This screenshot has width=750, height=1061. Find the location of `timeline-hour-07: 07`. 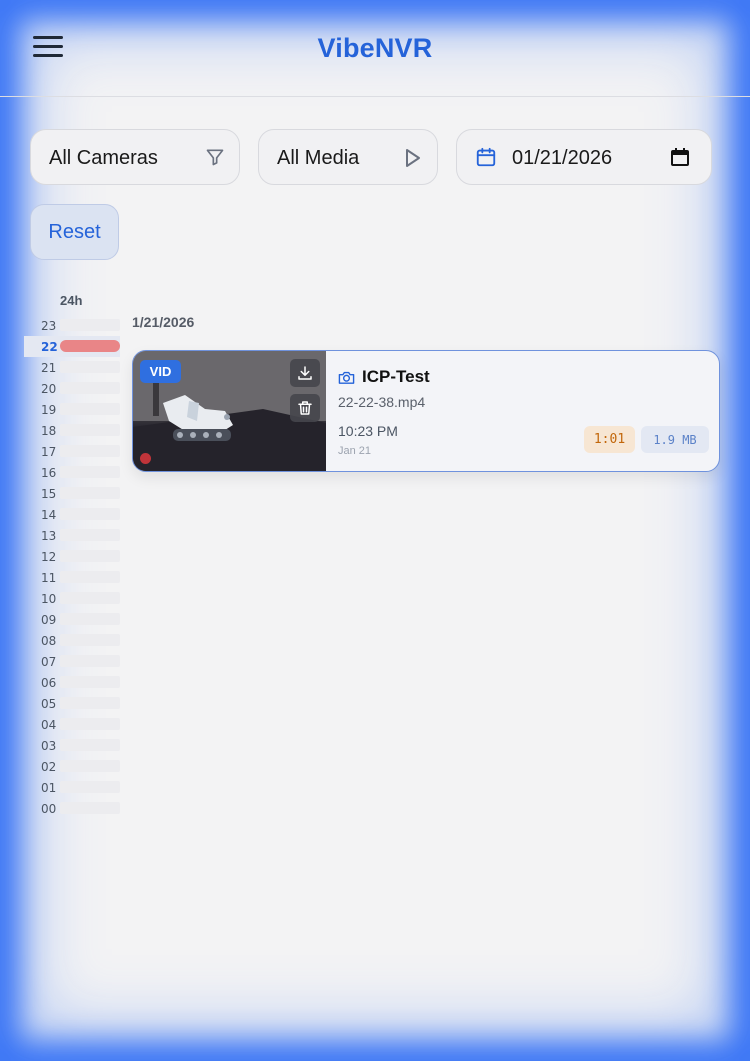

timeline-hour-07: 07 is located at coordinates (72, 661).